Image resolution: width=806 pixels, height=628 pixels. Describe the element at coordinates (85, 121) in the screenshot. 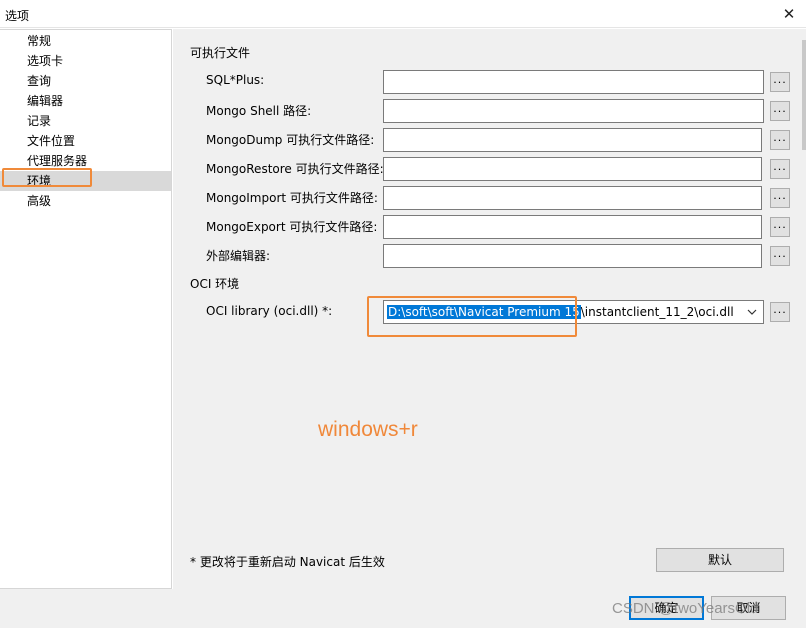

I see `sidebar-item-records: 记录` at that location.